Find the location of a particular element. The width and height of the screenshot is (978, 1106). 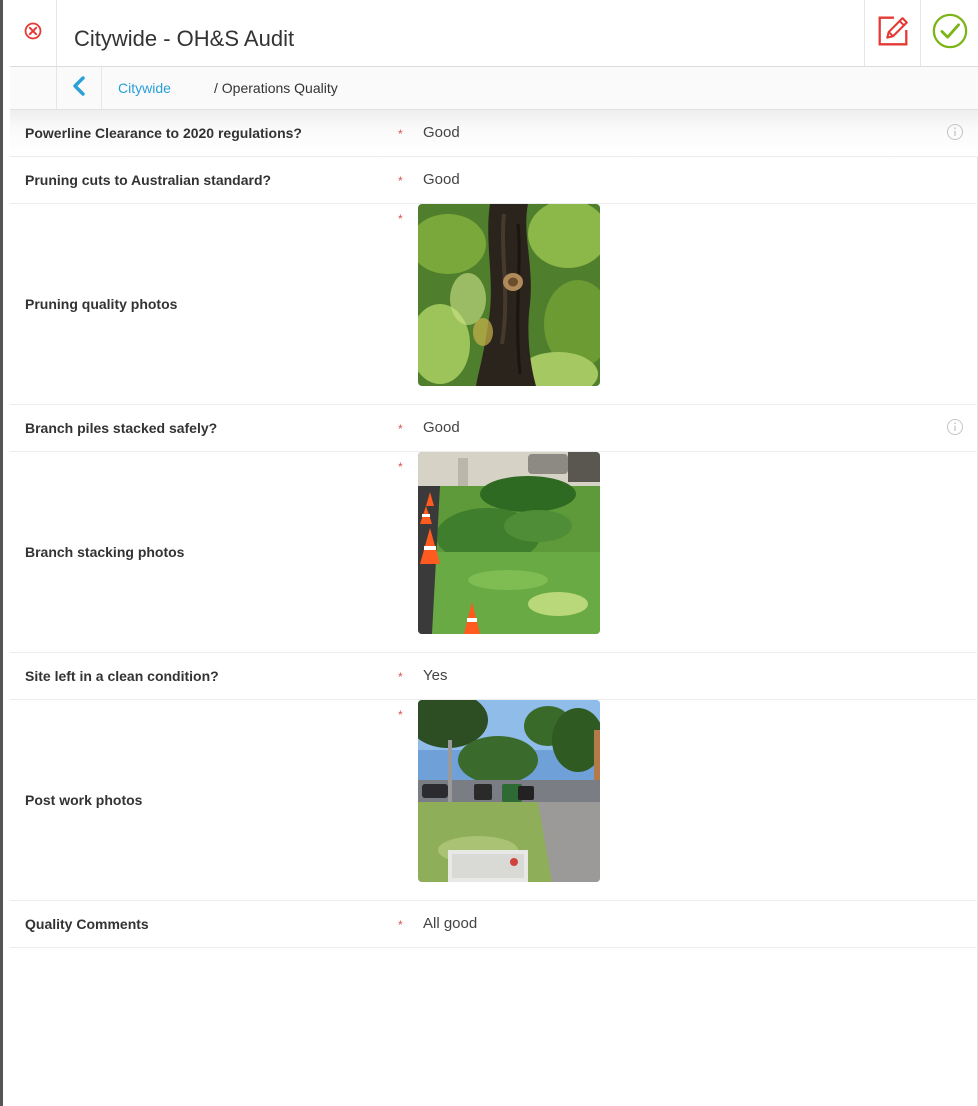

window-left-edge is located at coordinates (1, 553).